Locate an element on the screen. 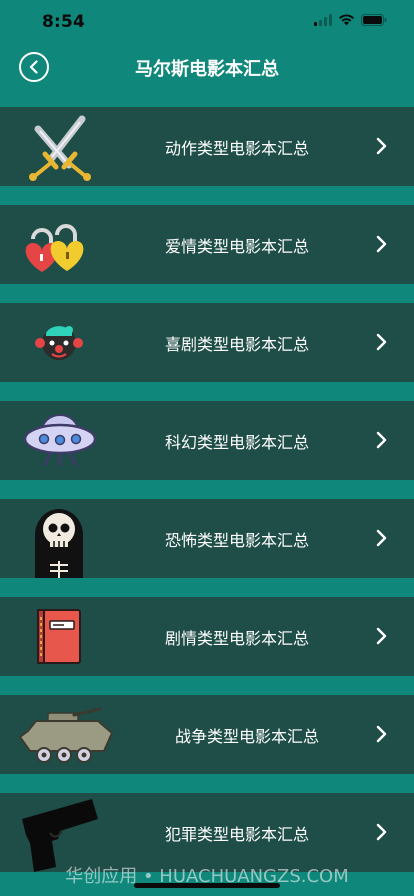 The height and width of the screenshot is (896, 414). list-item-war: 战争类型电影本汇总 is located at coordinates (207, 734).